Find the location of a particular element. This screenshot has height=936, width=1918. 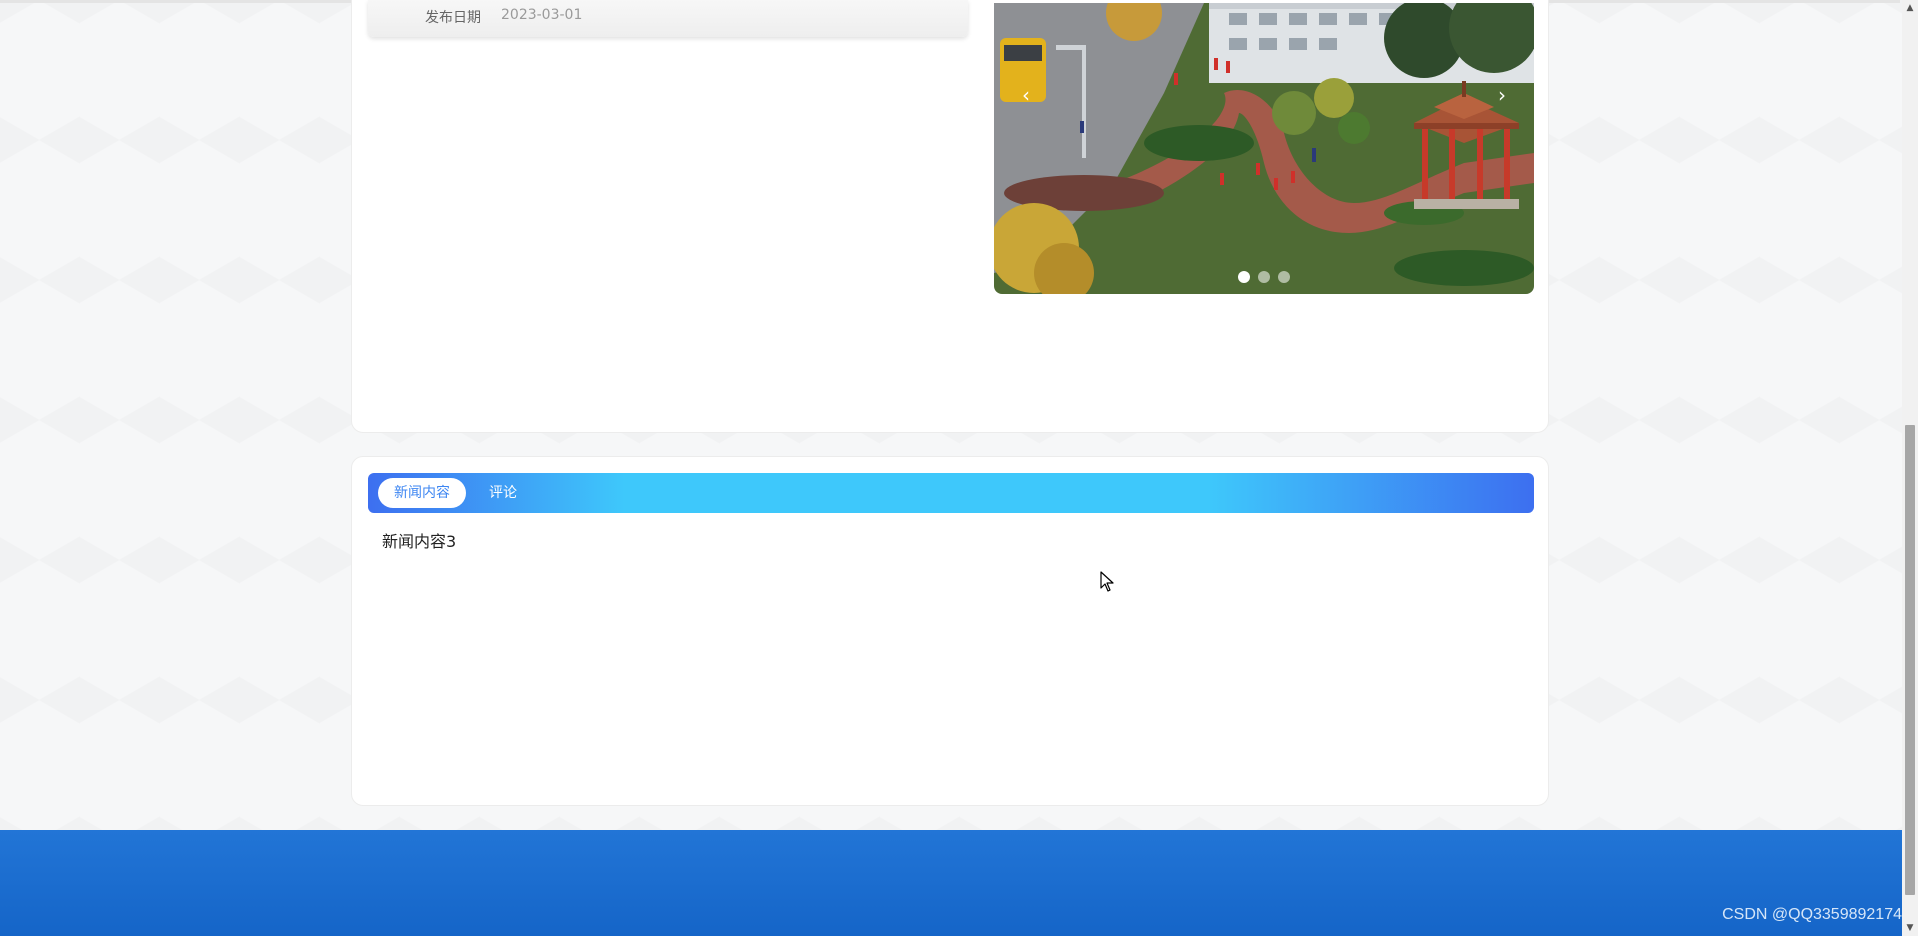

carousel-indicators is located at coordinates (1264, 277).